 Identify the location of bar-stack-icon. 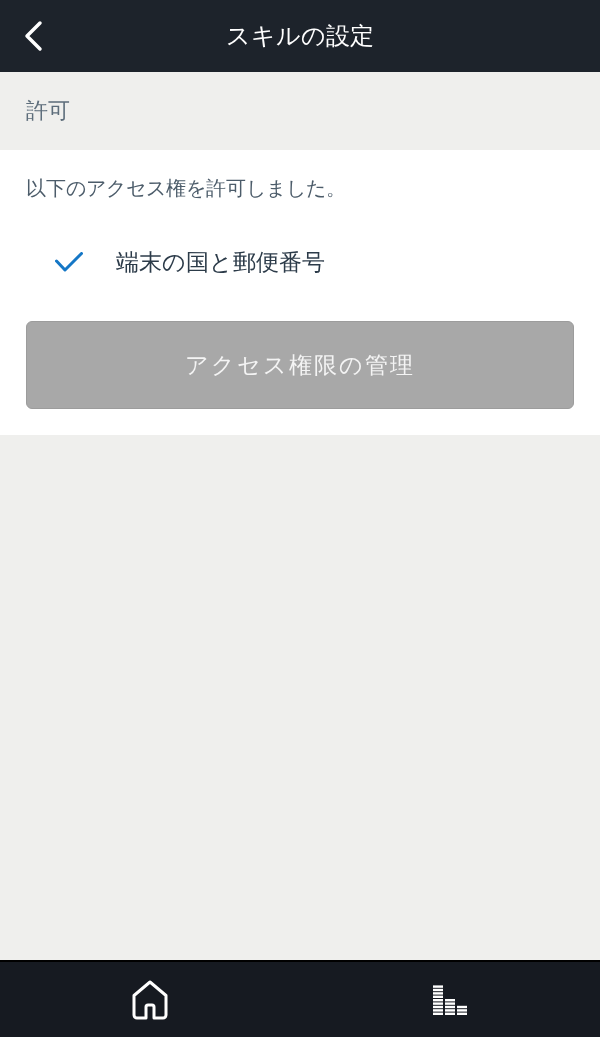
(450, 999).